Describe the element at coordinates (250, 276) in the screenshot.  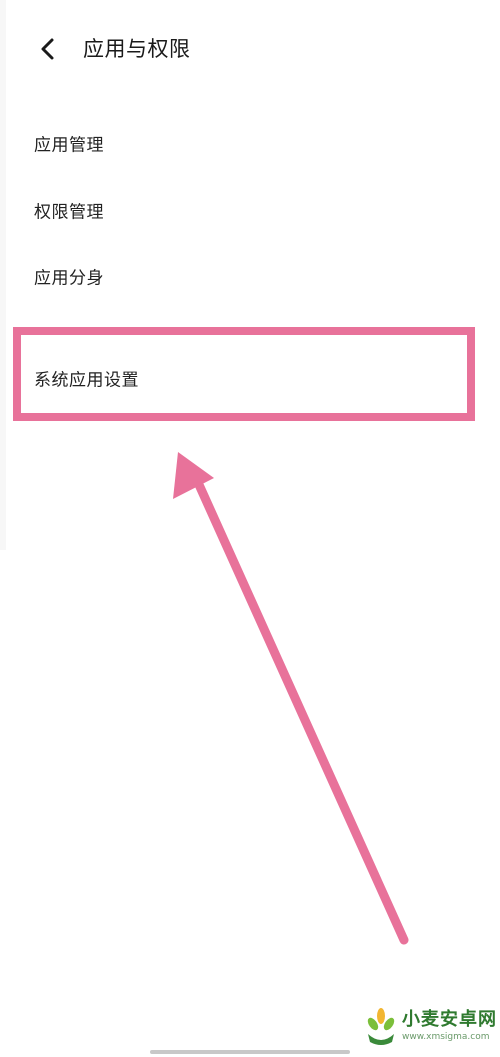
I see `menu-item-app-clone: 应用分身` at that location.